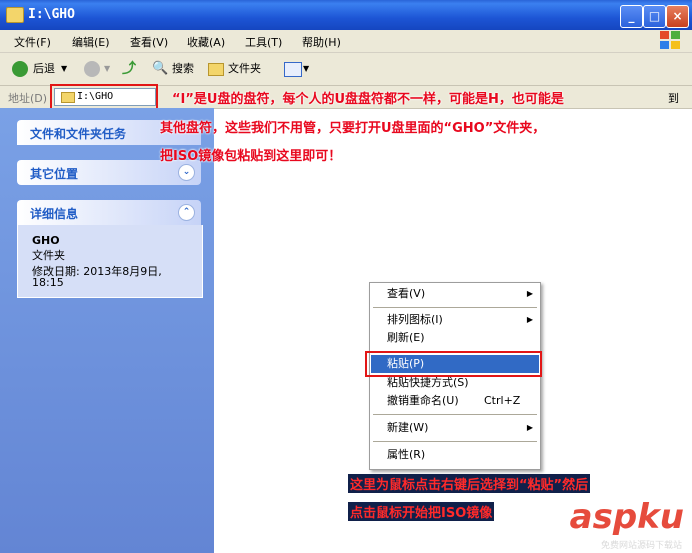  I want to click on windows-logo-icon, so click(671, 41).